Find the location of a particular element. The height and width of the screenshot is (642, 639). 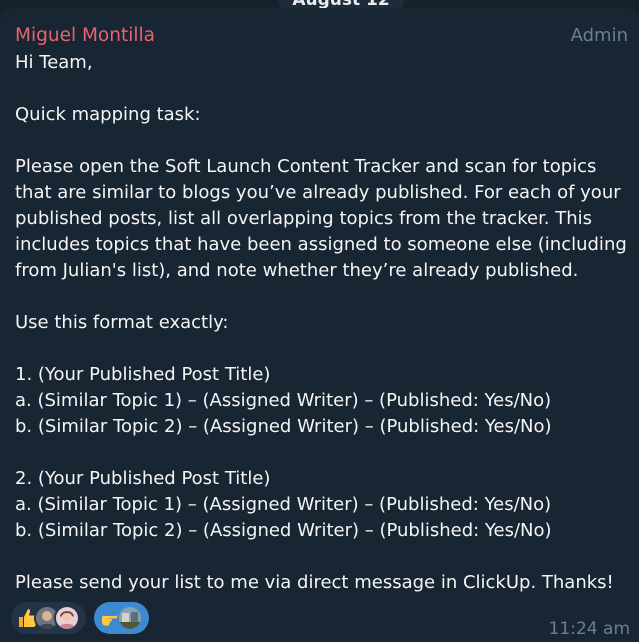

reactions-bar is located at coordinates (80, 618).